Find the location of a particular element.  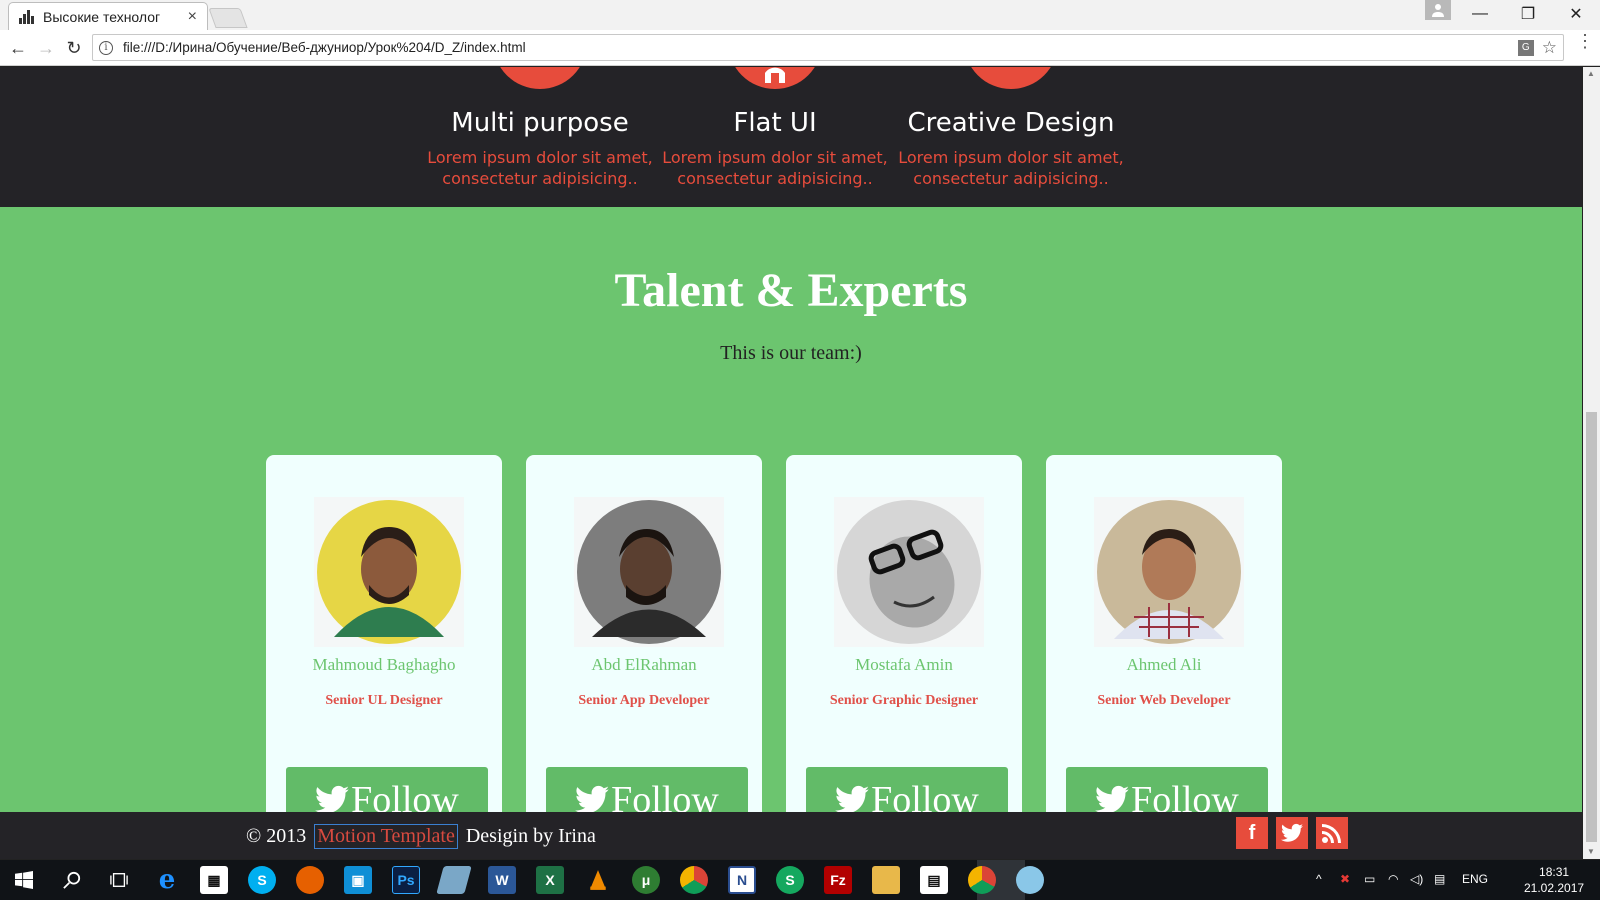

browser-tab: Высокие технолог × is located at coordinates (108, 16).